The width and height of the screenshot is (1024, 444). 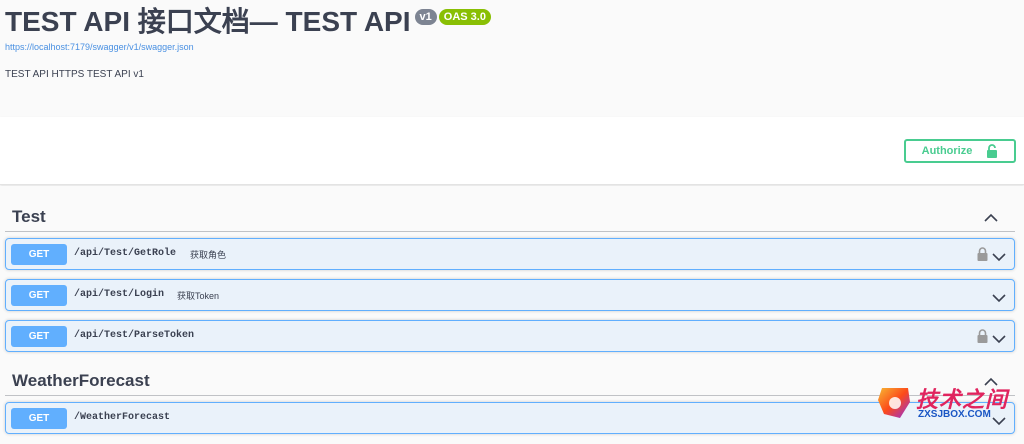 What do you see at coordinates (510, 217) in the screenshot?
I see `tag-header-test: Test` at bounding box center [510, 217].